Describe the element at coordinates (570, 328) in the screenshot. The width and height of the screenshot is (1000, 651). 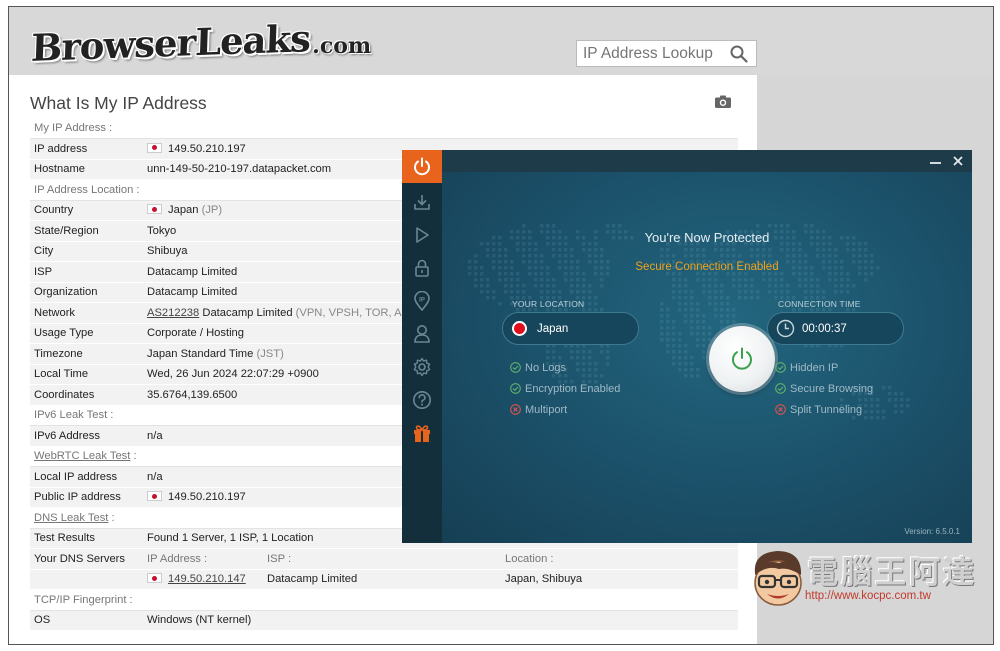
I see `location-selector: Japan` at that location.